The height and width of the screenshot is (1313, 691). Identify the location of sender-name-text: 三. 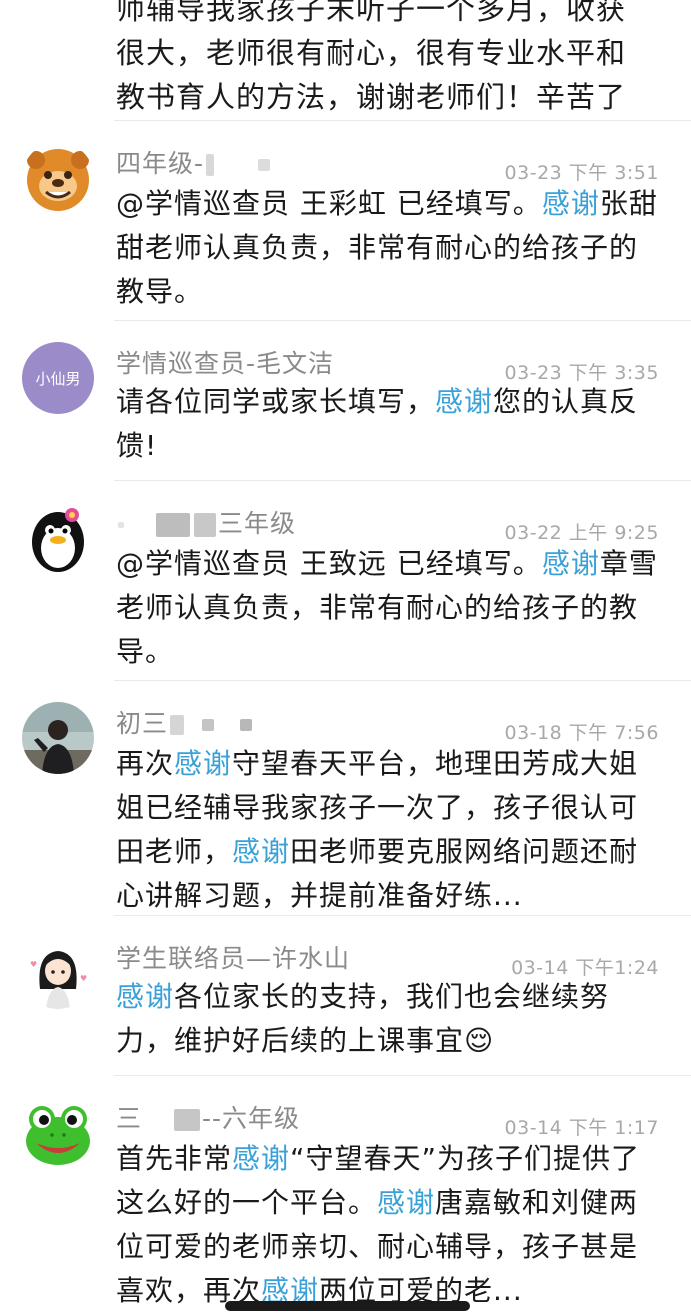
(129, 1118).